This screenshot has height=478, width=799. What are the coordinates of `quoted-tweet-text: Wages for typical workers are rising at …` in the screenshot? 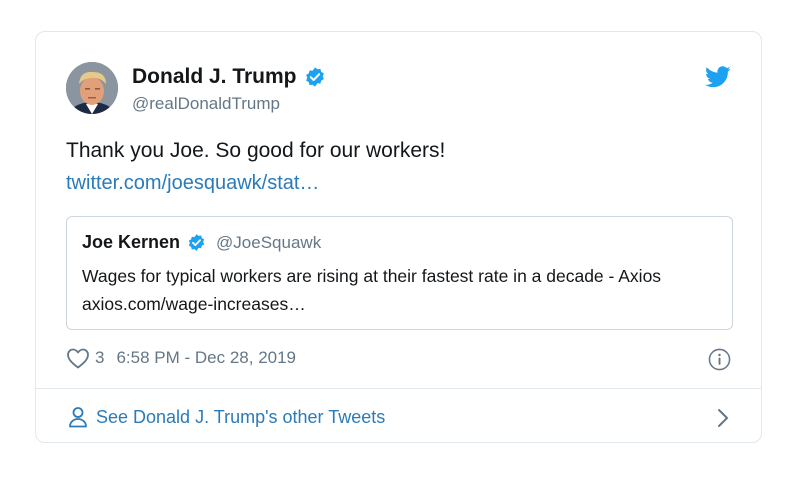 It's located at (372, 290).